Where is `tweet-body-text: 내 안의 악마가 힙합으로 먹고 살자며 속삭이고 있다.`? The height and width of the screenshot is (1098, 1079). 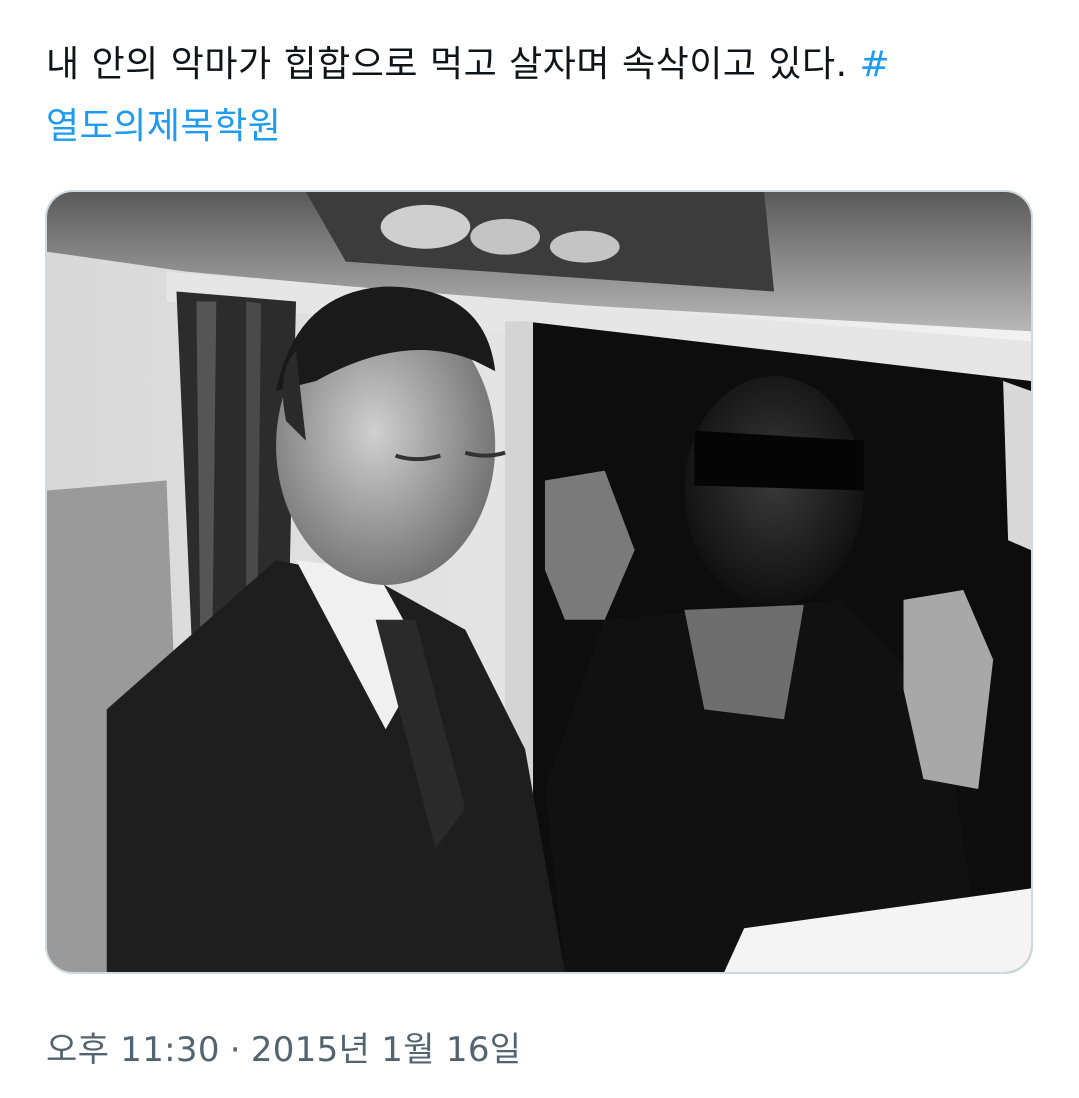 tweet-body-text: 내 안의 악마가 힙합으로 먹고 살자며 속삭이고 있다. is located at coordinates (453, 64).